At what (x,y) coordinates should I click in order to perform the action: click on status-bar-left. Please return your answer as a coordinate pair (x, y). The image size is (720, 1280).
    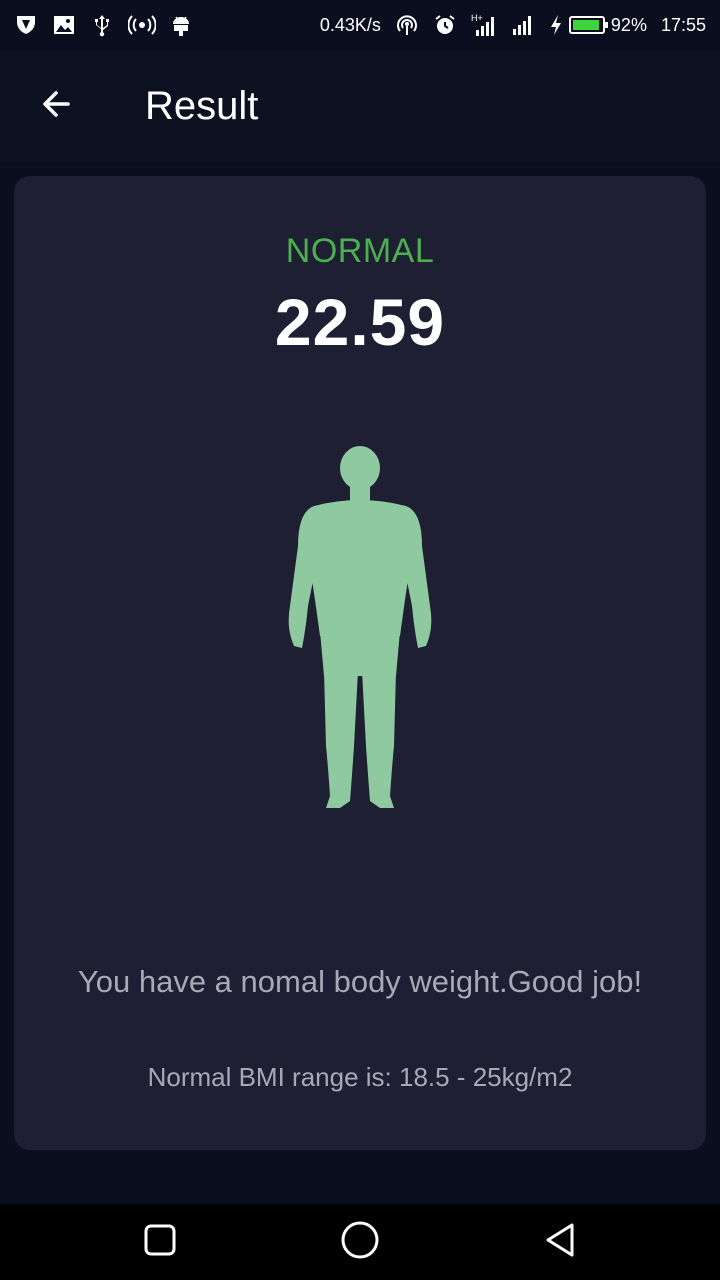
    Looking at the image, I should click on (103, 25).